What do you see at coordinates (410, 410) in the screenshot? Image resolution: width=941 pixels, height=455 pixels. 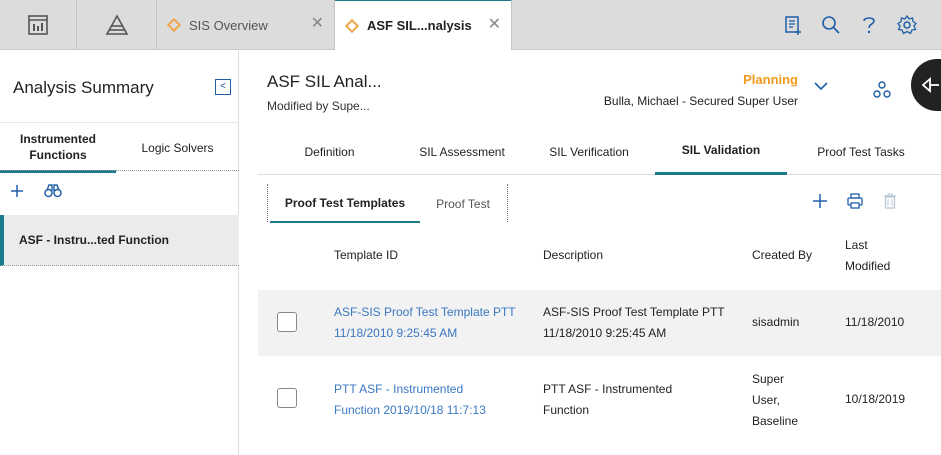 I see `cell-line: Function 2019/10/18 11:7:13` at bounding box center [410, 410].